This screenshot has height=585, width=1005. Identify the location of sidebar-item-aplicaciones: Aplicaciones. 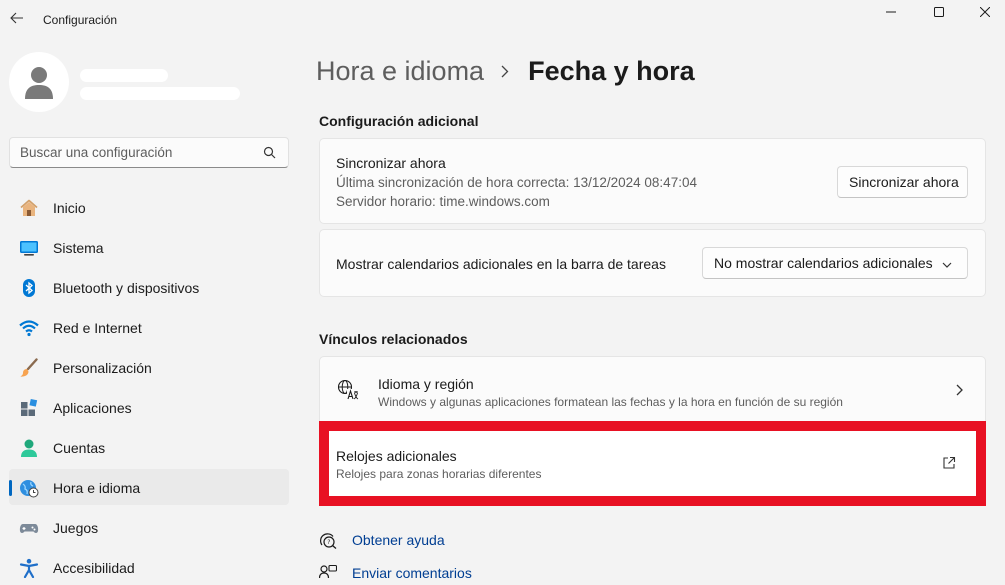
(149, 407).